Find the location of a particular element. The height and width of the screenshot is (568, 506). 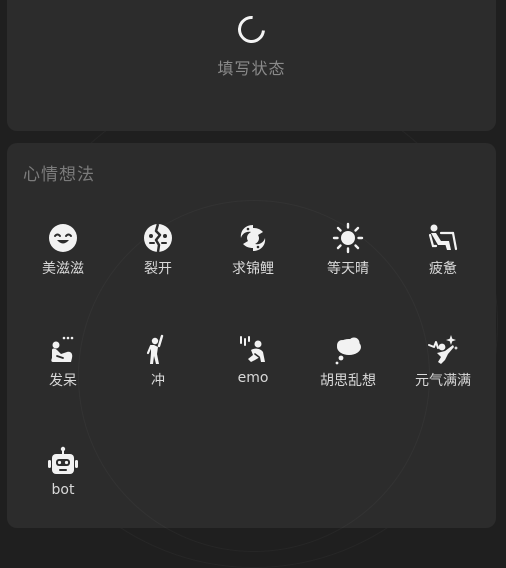

status-label: 填写状态 is located at coordinates (251, 68).